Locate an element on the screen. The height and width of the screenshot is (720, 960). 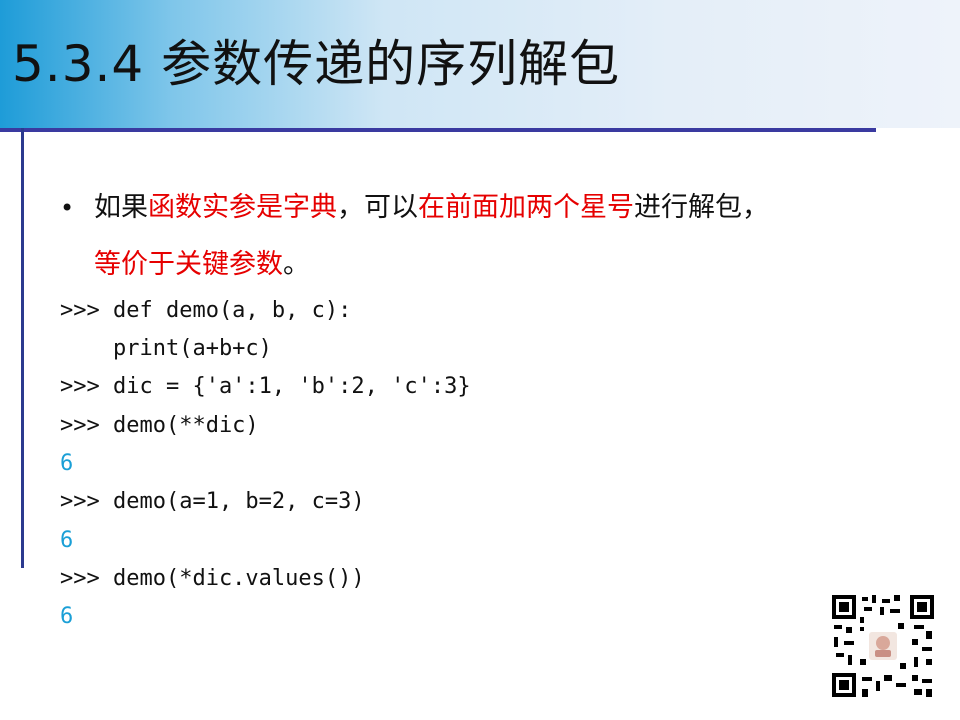
bullet-text-1c: ，可以 is located at coordinates (377, 207).